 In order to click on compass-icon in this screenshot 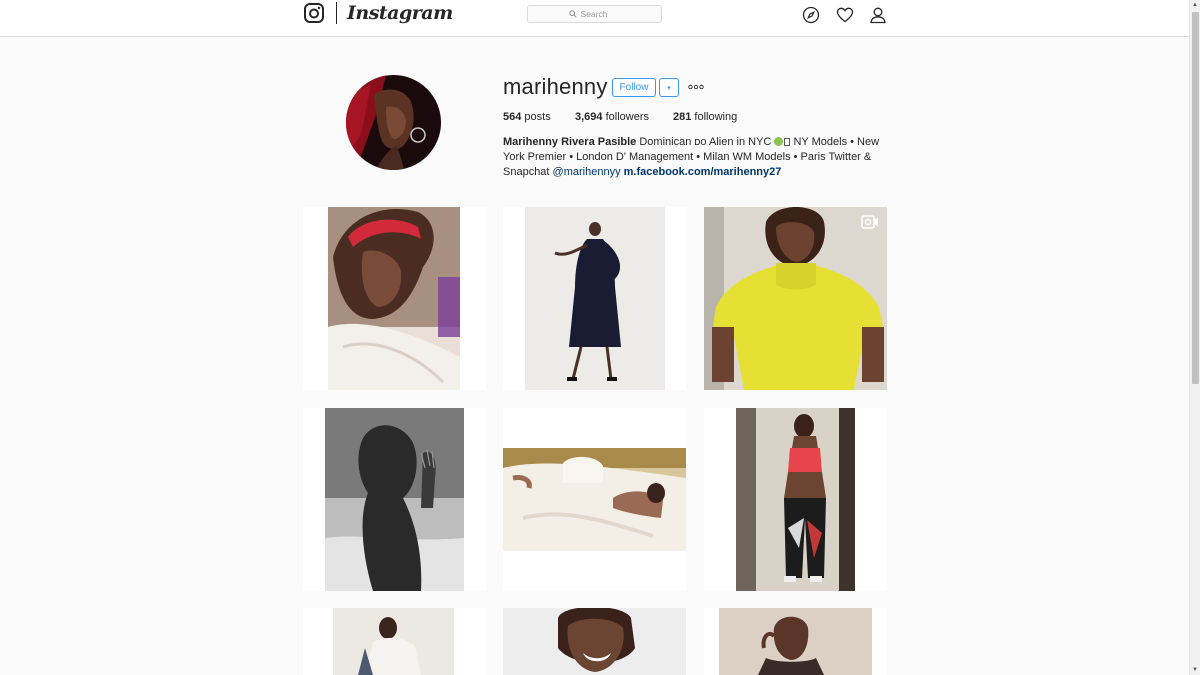, I will do `click(811, 15)`.